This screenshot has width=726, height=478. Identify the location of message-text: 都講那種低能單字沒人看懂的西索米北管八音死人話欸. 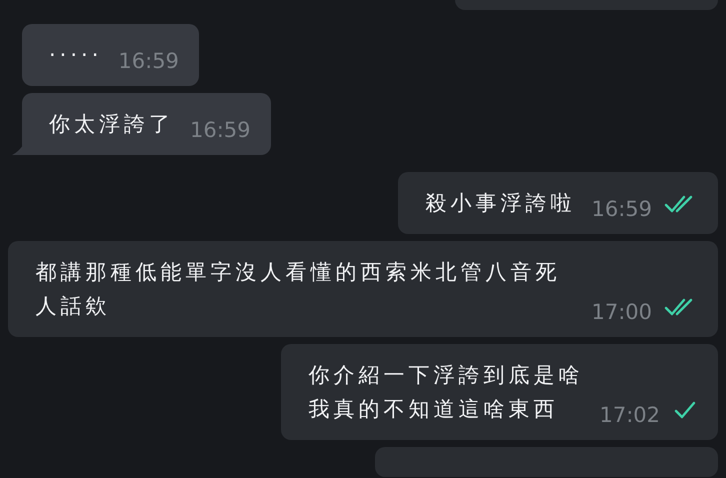
(298, 289).